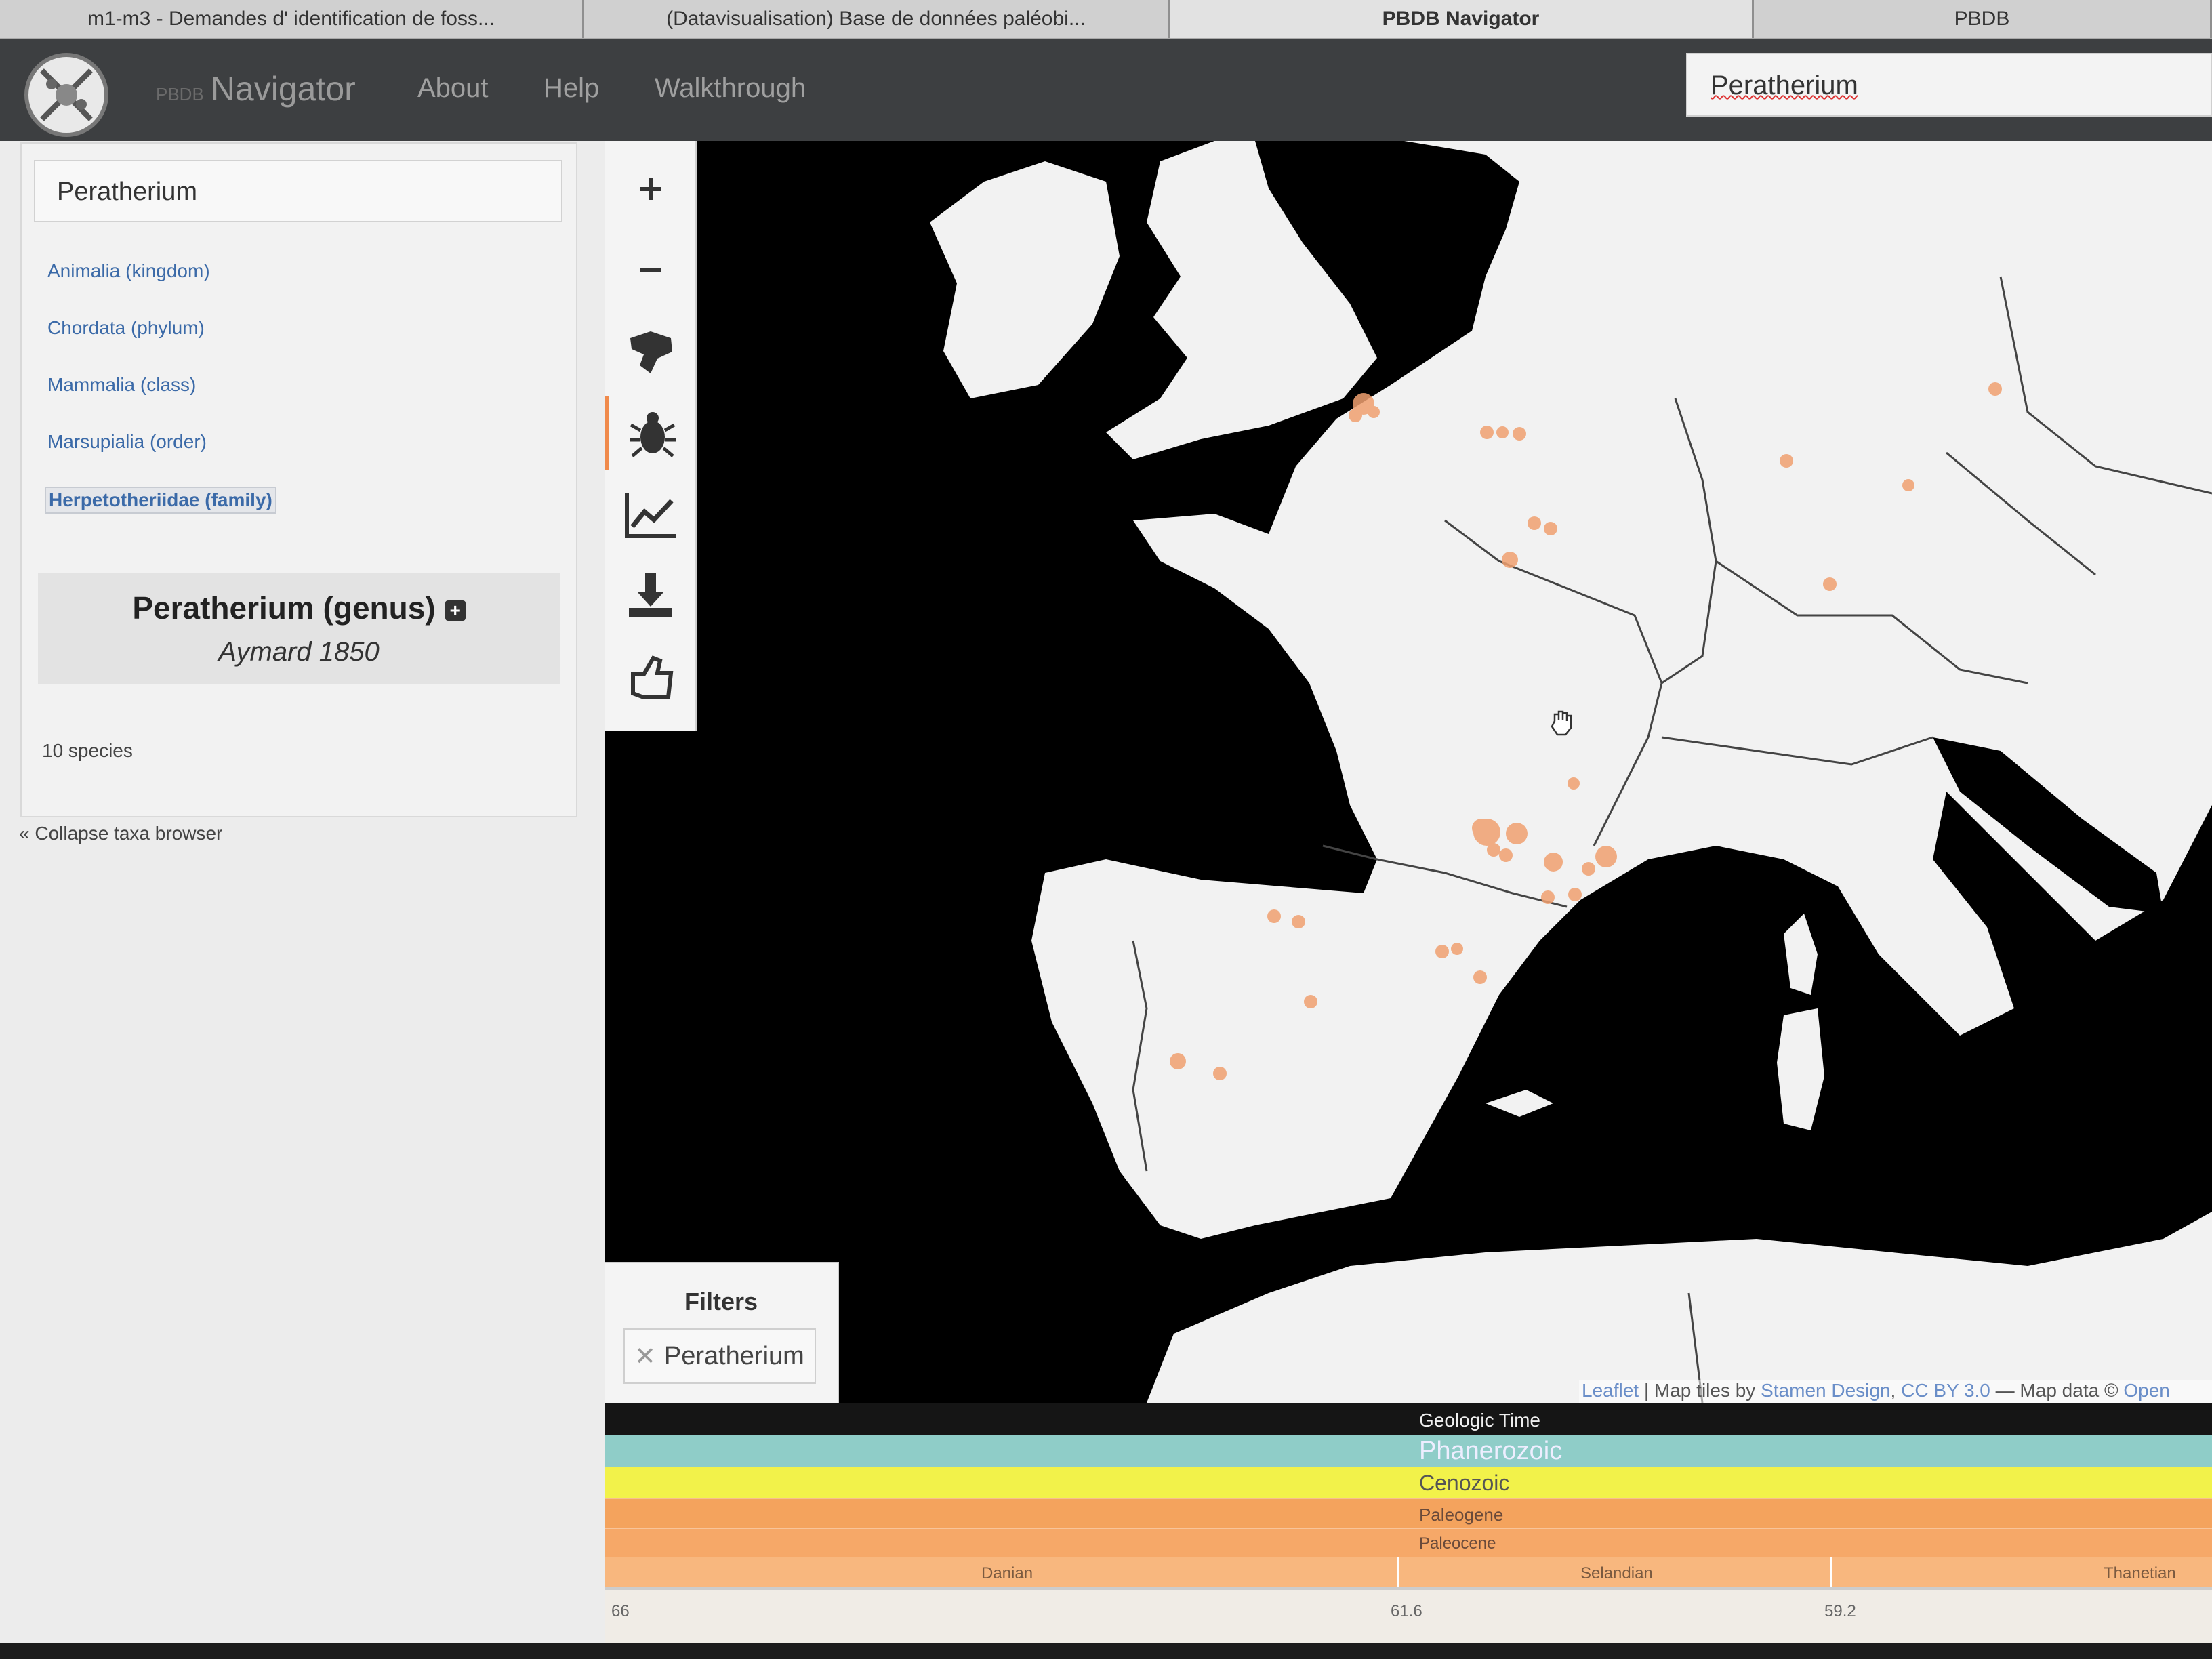  What do you see at coordinates (1700, 1390) in the screenshot?
I see `attribution-text: | Map tiles by` at bounding box center [1700, 1390].